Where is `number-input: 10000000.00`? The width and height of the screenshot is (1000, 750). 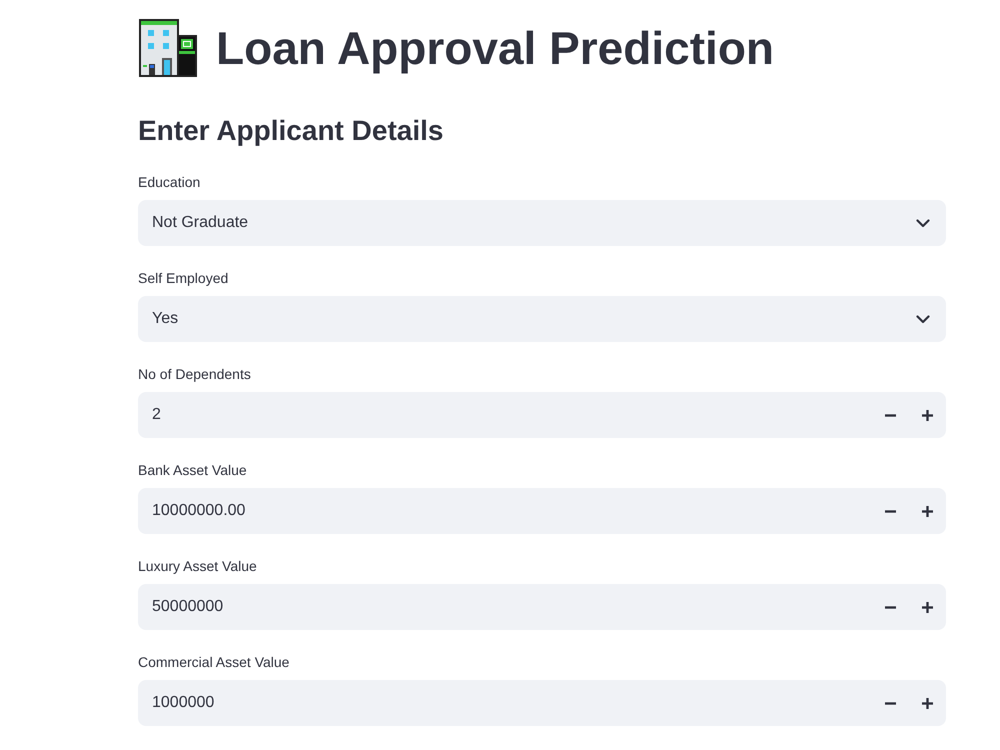
number-input: 10000000.00 is located at coordinates (505, 511).